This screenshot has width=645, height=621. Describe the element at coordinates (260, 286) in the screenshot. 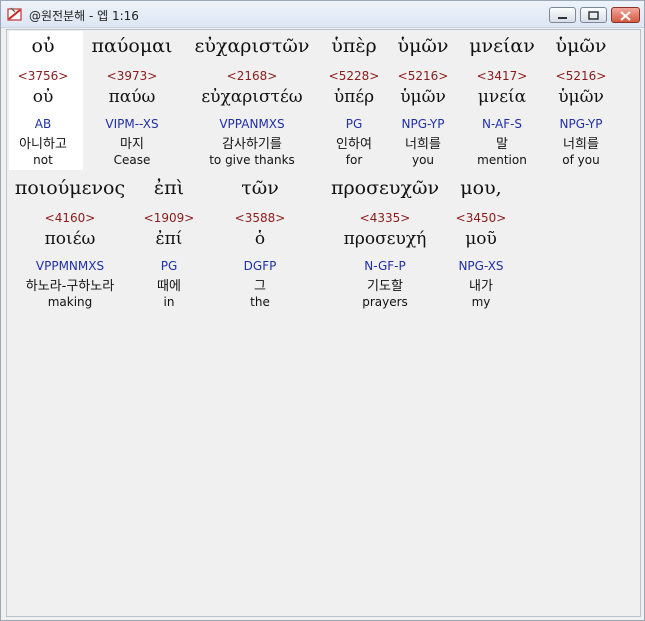

I see `korean-gloss: 그` at that location.